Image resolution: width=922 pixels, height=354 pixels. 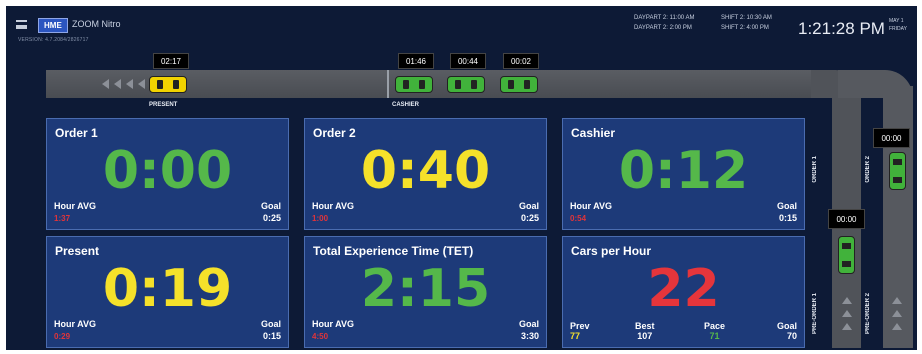 What do you see at coordinates (786, 206) in the screenshot?
I see `cashier-goal-label: Goal` at bounding box center [786, 206].